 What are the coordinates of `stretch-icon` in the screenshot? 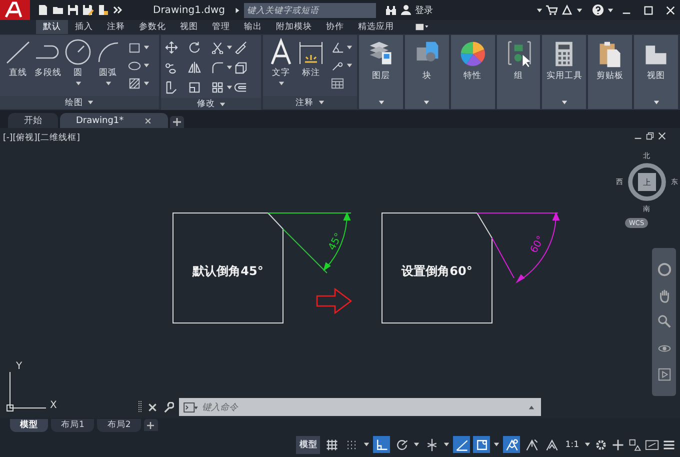 It's located at (171, 87).